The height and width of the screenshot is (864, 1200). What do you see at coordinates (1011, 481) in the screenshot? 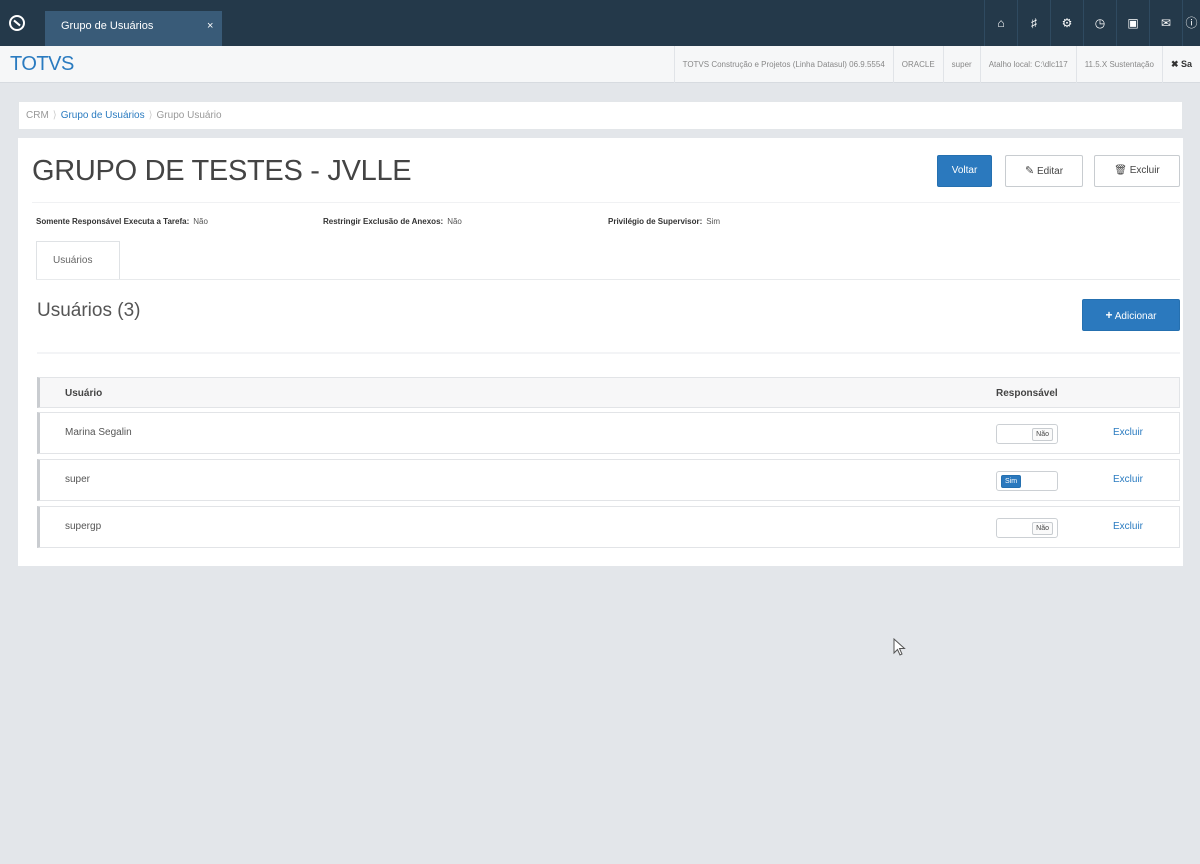
I see `toggle-label: Sim` at bounding box center [1011, 481].